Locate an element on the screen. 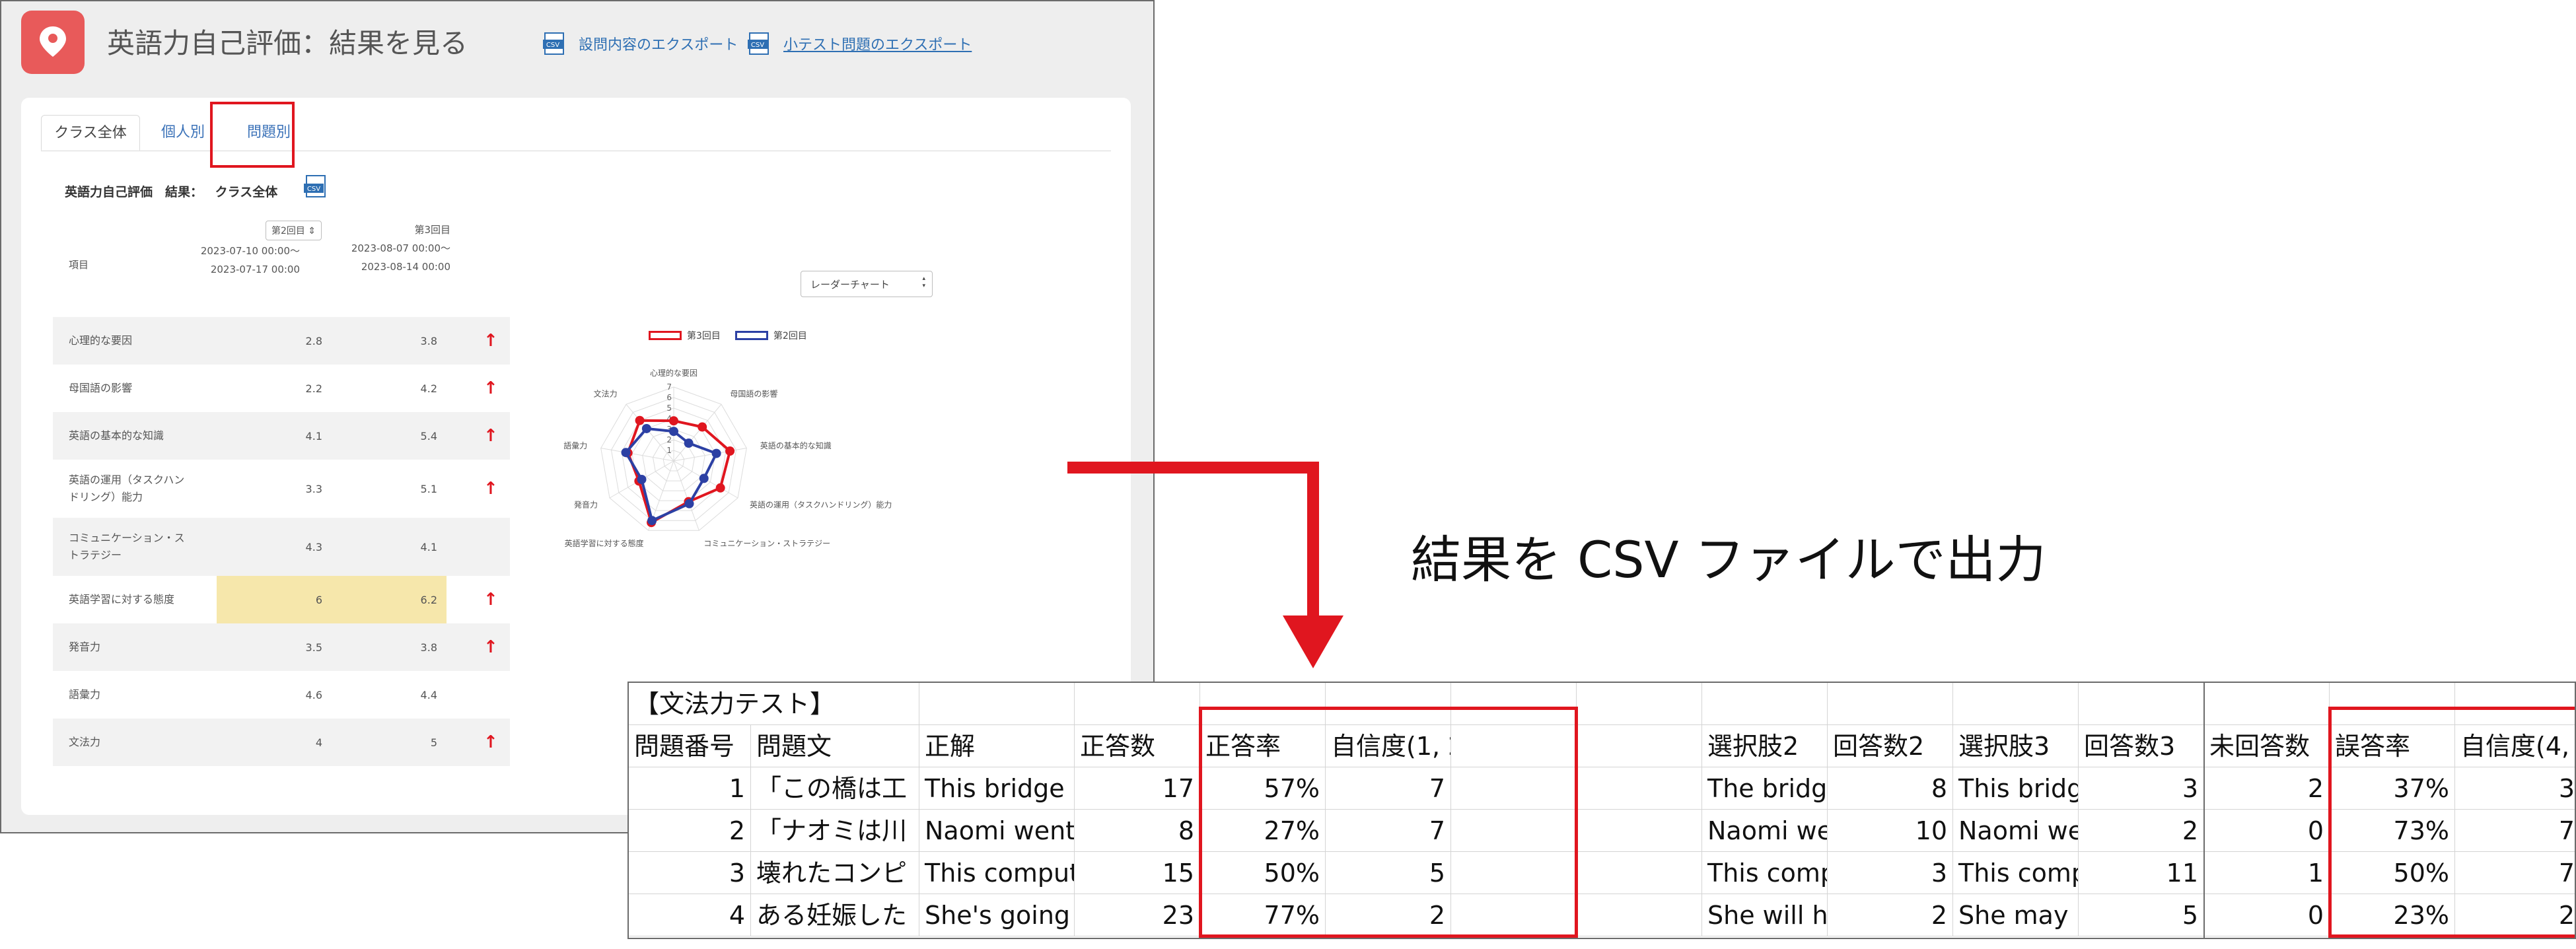 Image resolution: width=2576 pixels, height=949 pixels. sheet-divider is located at coordinates (2204, 810).